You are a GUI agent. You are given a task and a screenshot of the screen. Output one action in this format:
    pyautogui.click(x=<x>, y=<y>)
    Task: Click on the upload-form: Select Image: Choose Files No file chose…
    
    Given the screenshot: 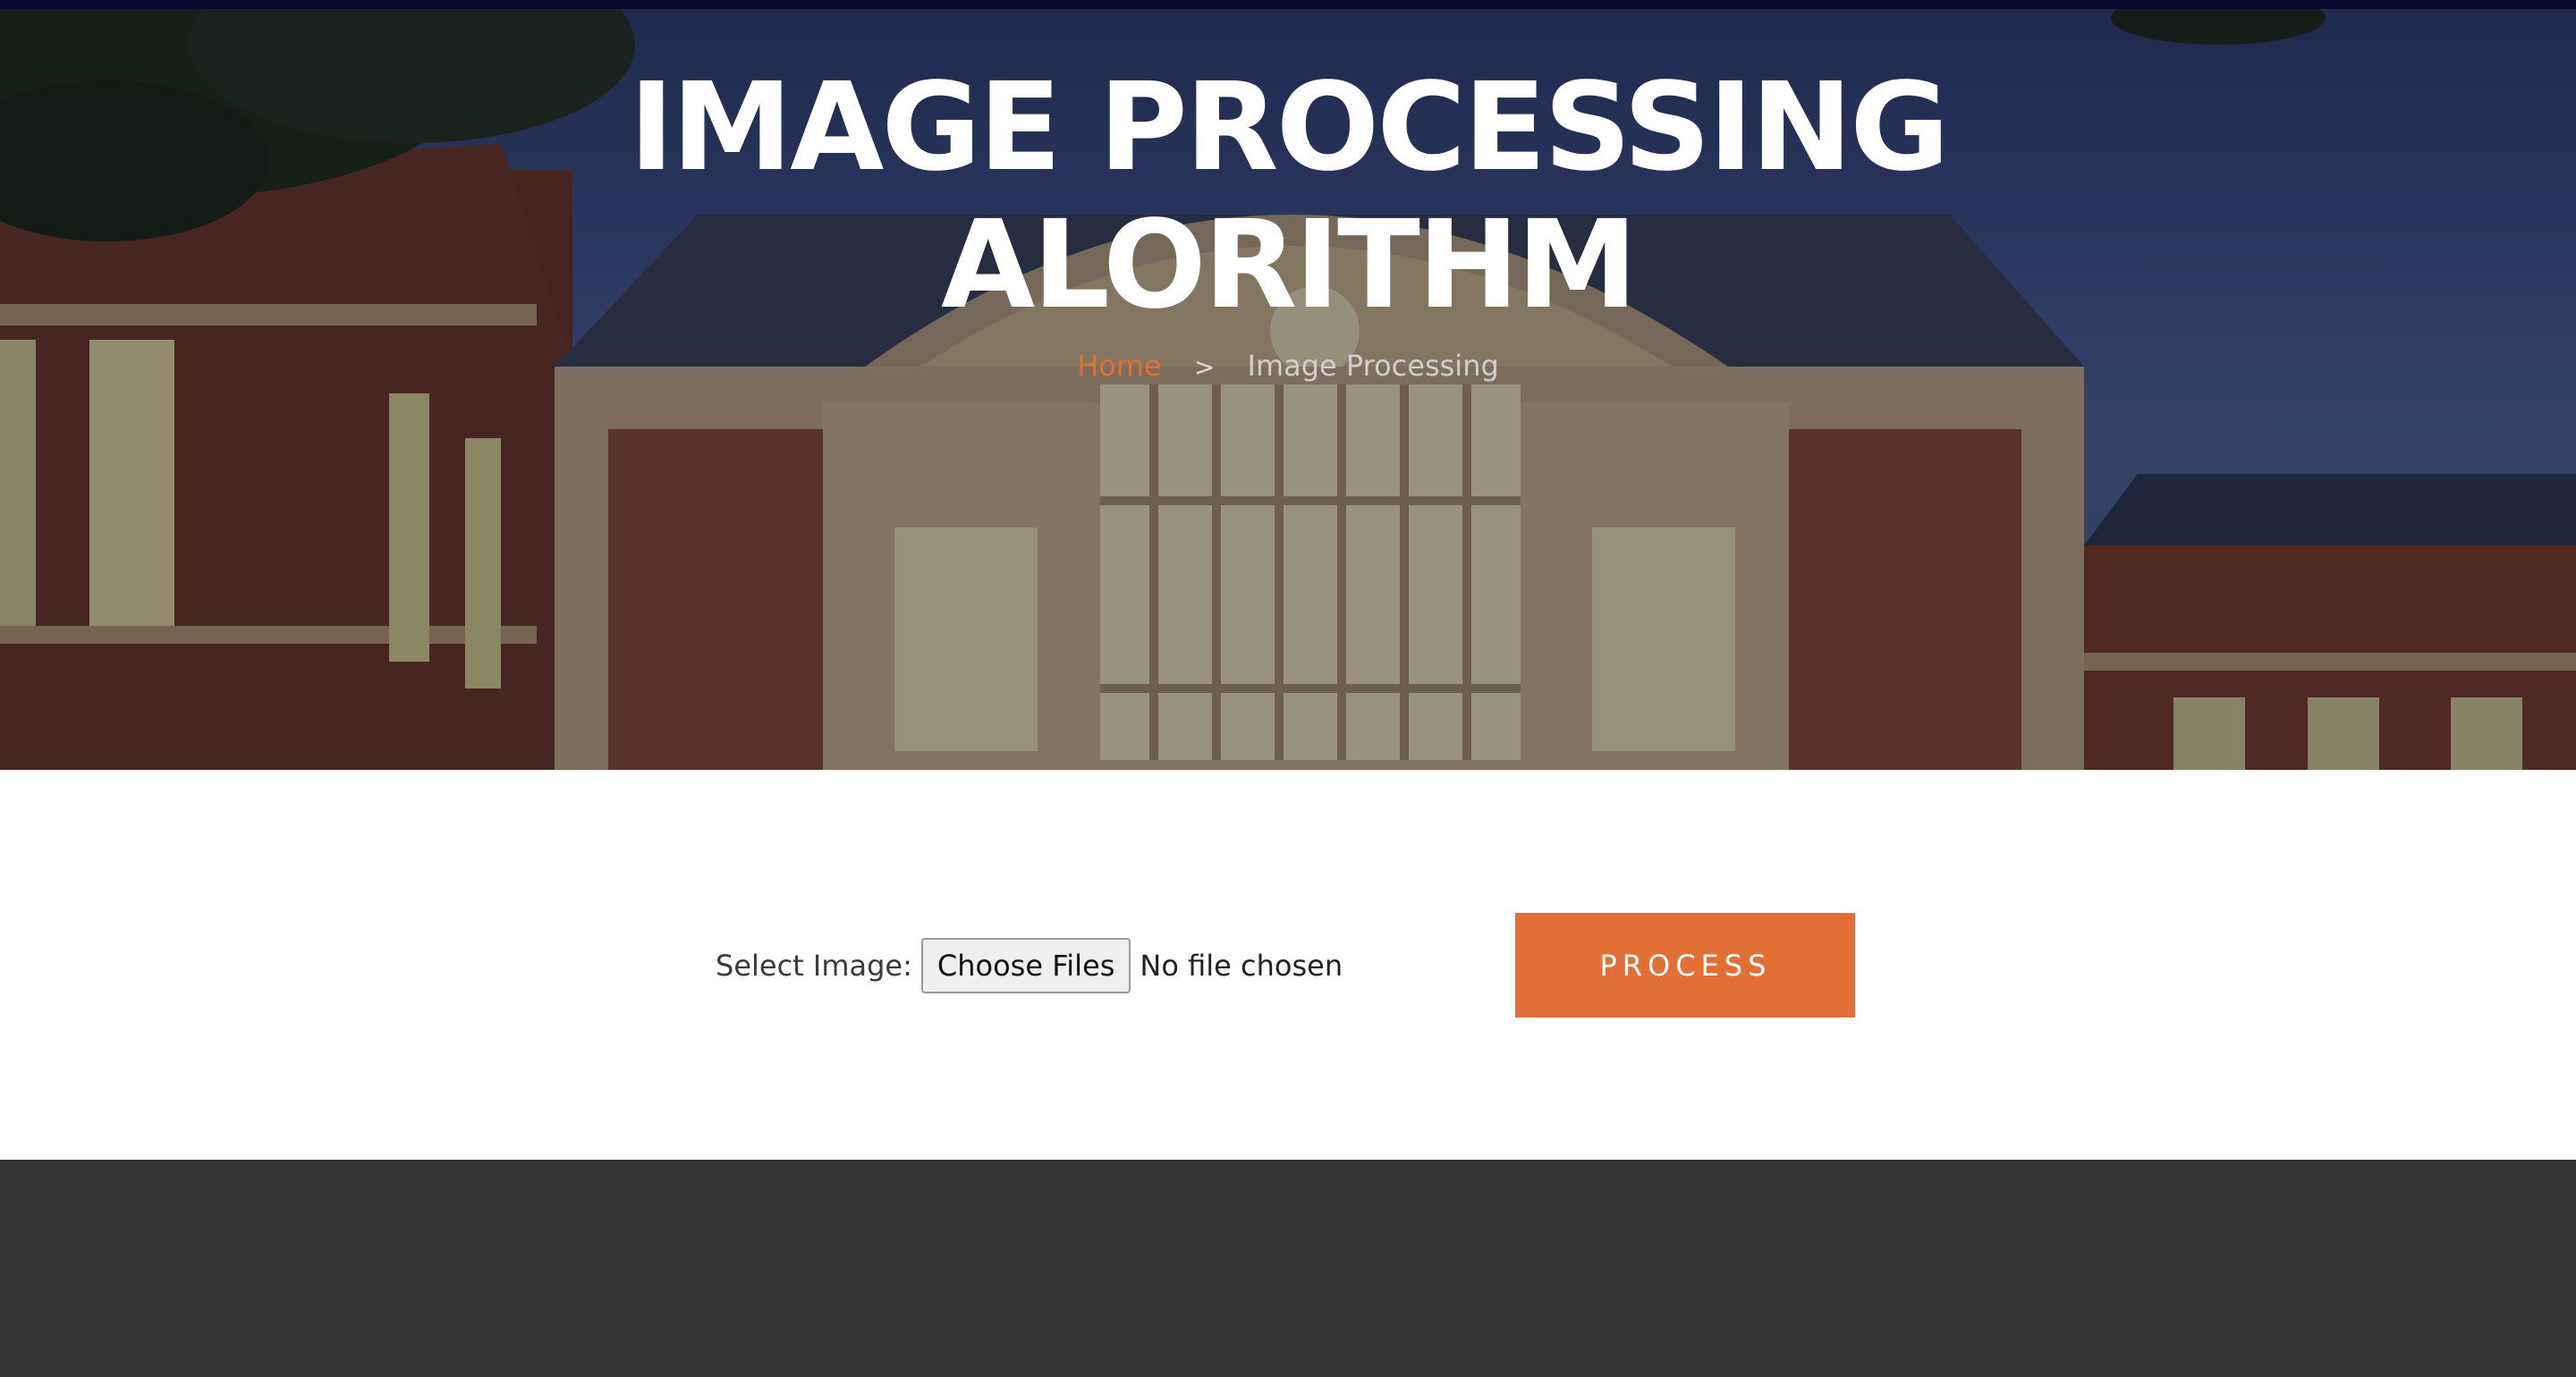 What is the action you would take?
    pyautogui.click(x=1286, y=965)
    